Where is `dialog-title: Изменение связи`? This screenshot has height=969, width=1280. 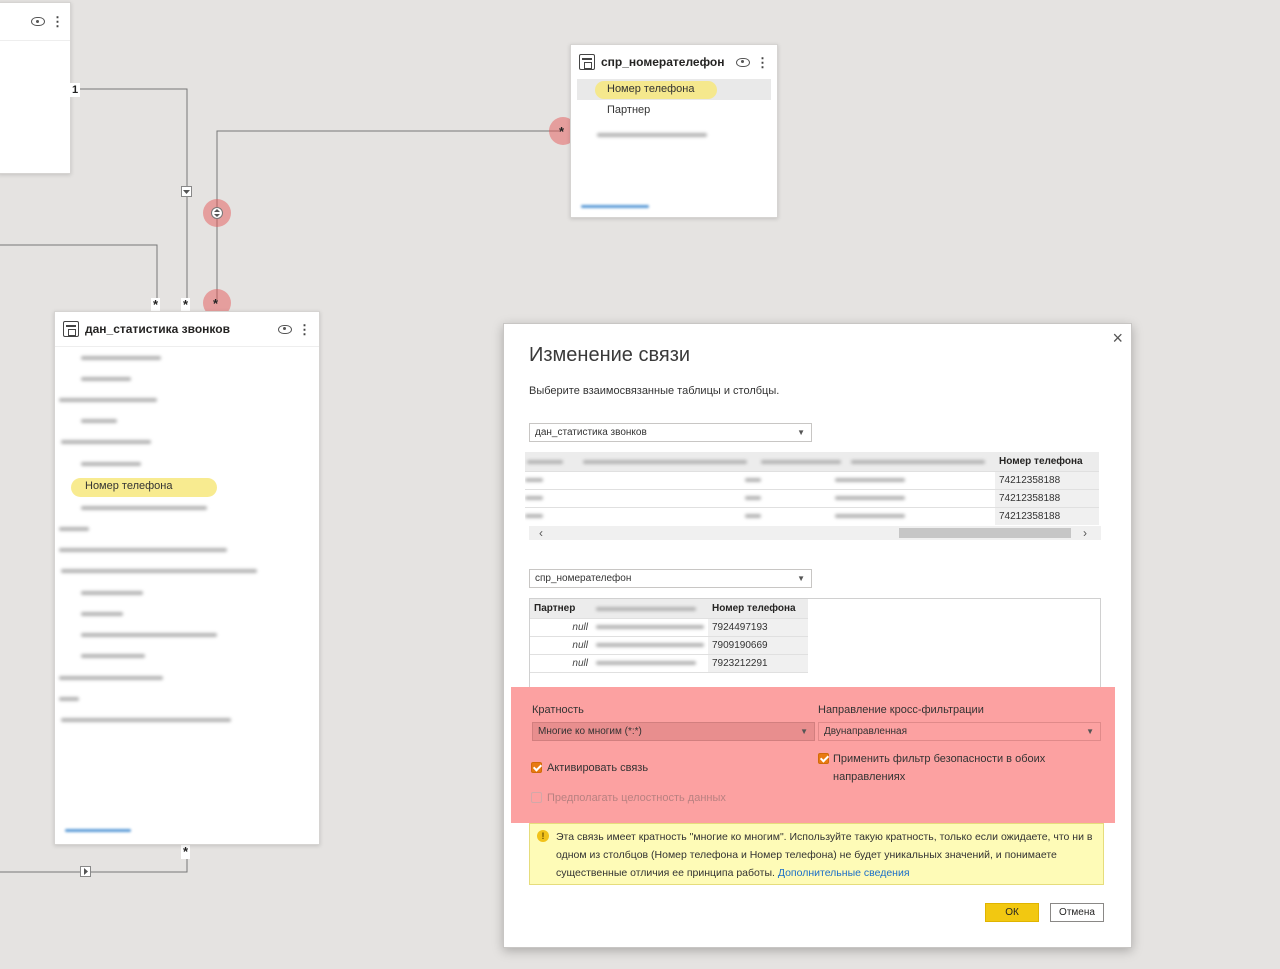
dialog-title: Изменение связи is located at coordinates (610, 355).